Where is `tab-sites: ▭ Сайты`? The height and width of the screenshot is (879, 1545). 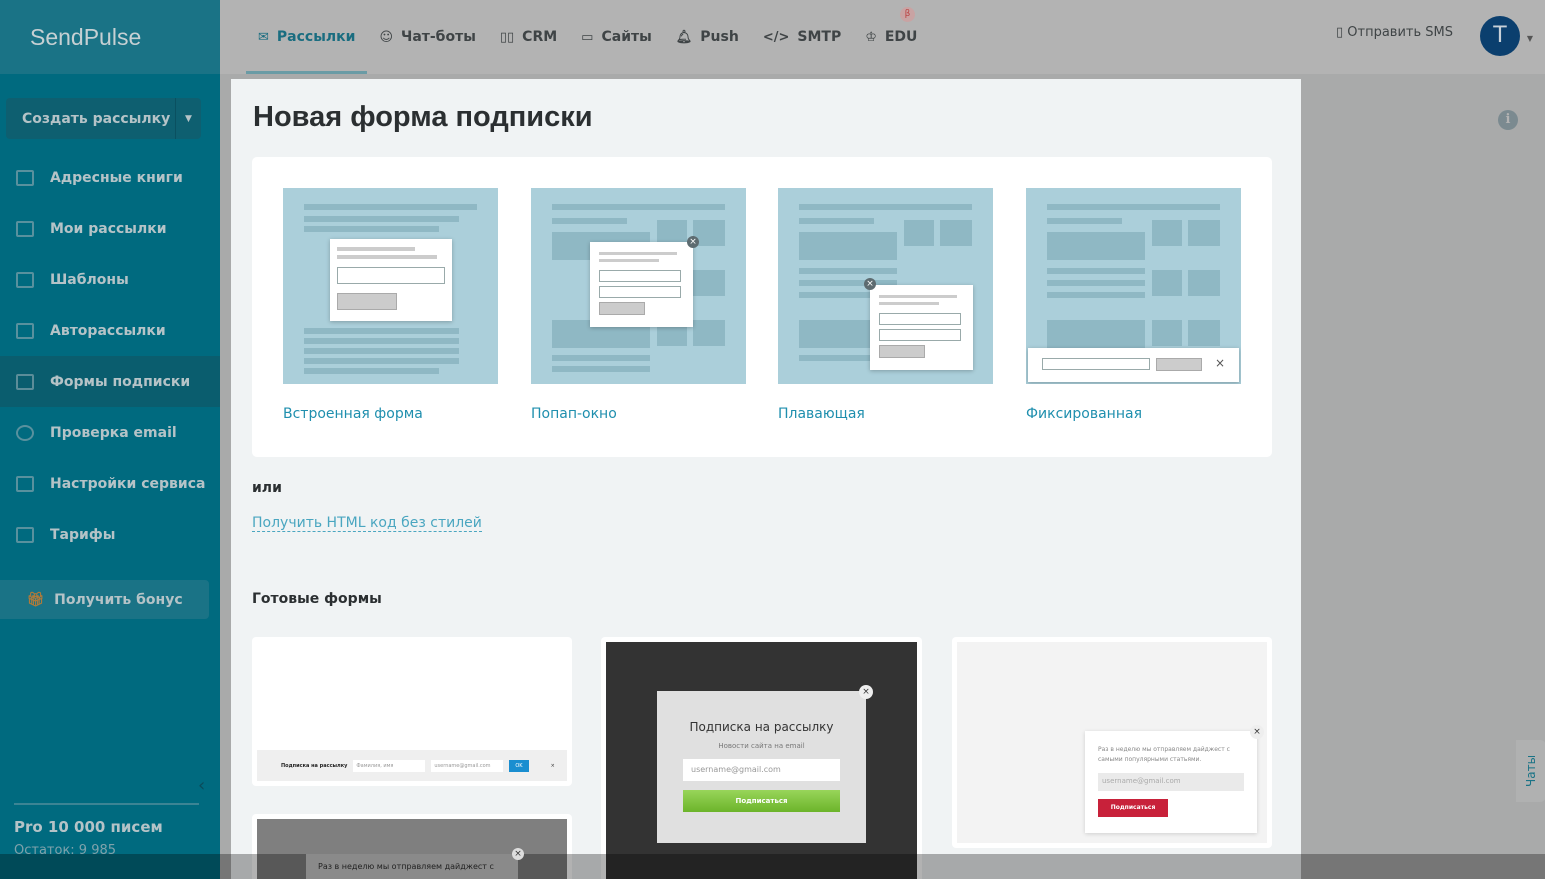
tab-sites: ▭ Сайты is located at coordinates (616, 37).